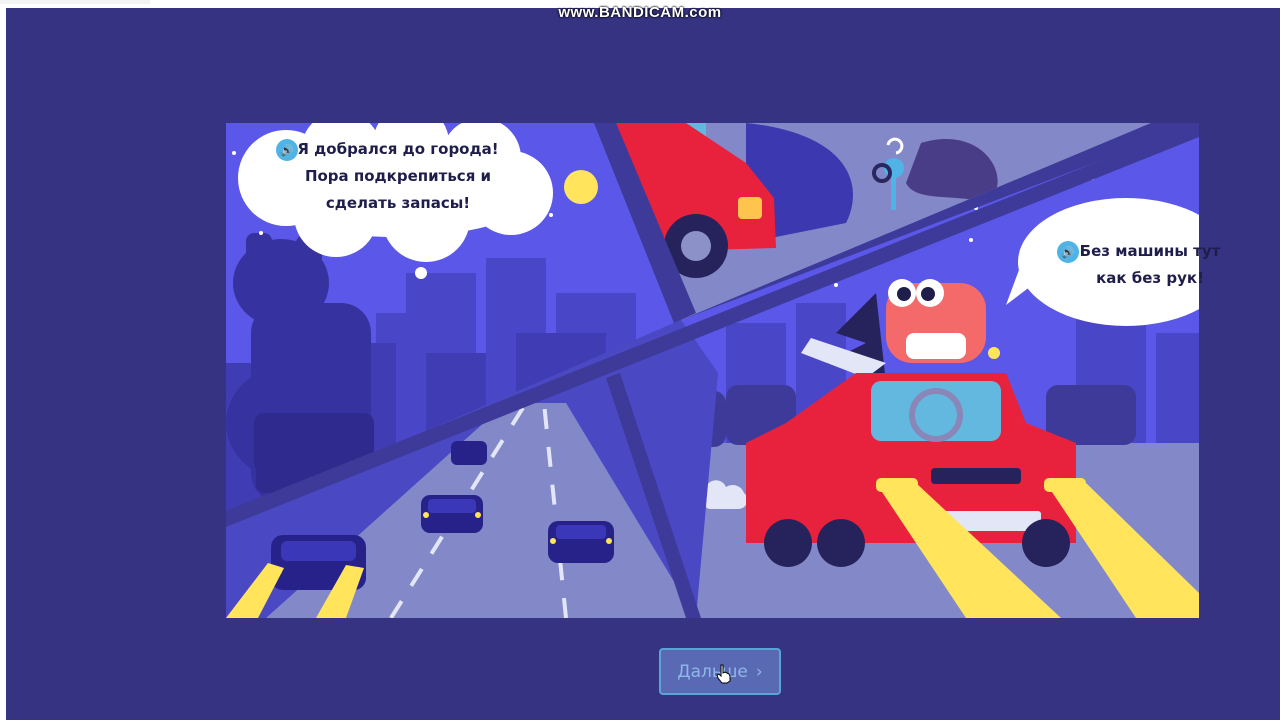 Image resolution: width=1280 pixels, height=720 pixels. What do you see at coordinates (712, 671) in the screenshot?
I see `next-button-label: Дальше` at bounding box center [712, 671].